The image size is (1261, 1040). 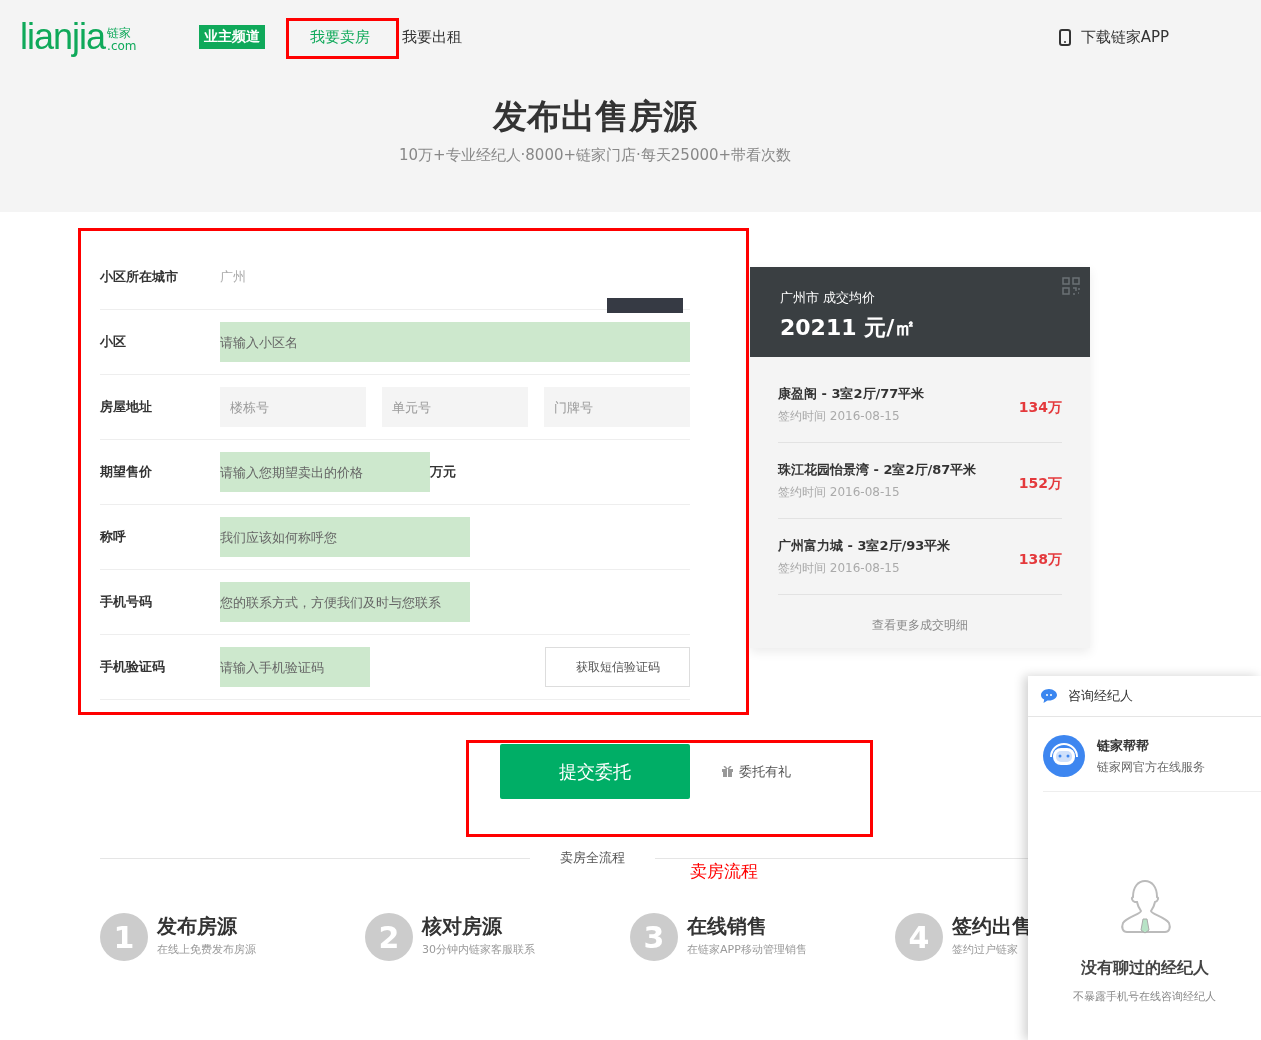 What do you see at coordinates (133, 667) in the screenshot?
I see `field-label: 手机验证码` at bounding box center [133, 667].